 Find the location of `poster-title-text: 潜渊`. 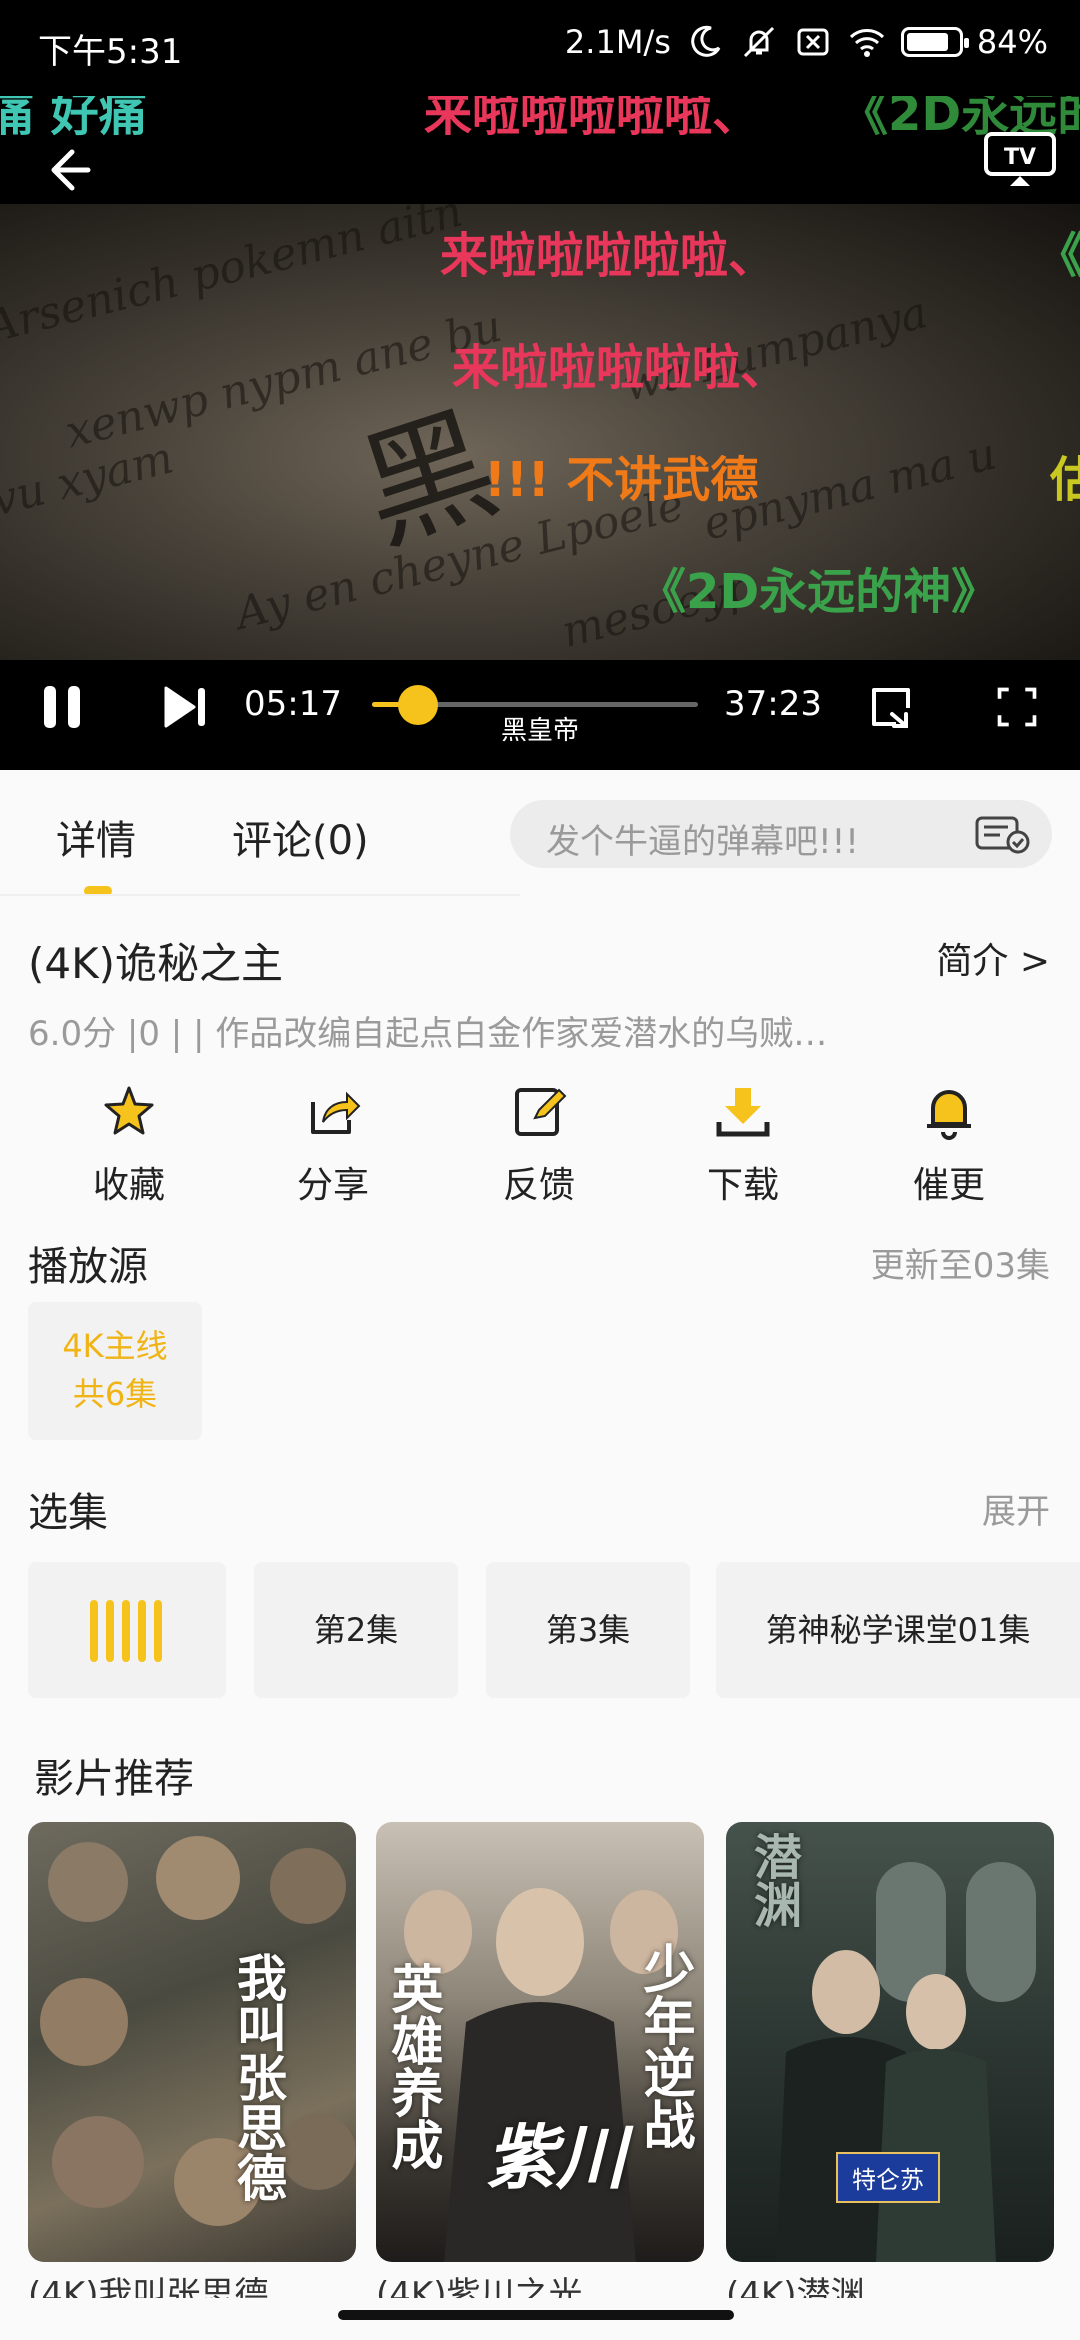

poster-title-text: 潜渊 is located at coordinates (773, 1880).